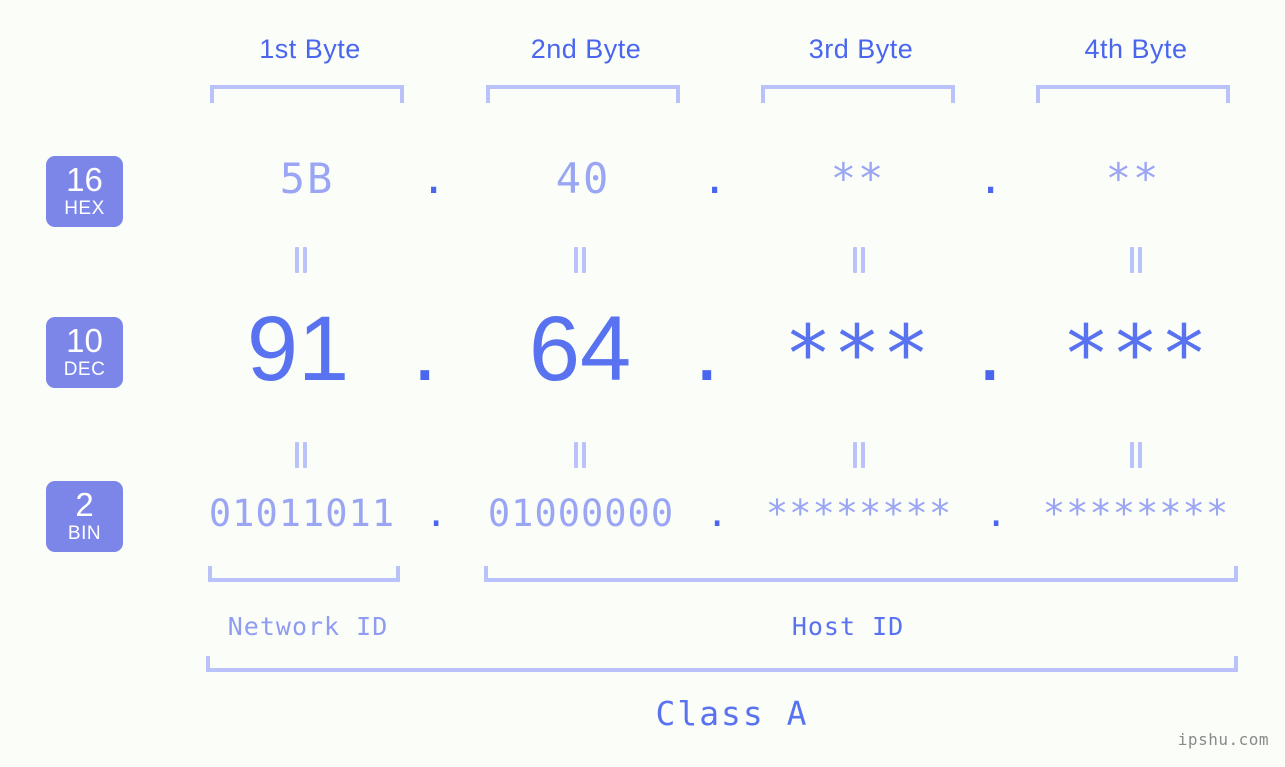 The width and height of the screenshot is (1285, 767). I want to click on bin-byte-3: ********, so click(859, 513).